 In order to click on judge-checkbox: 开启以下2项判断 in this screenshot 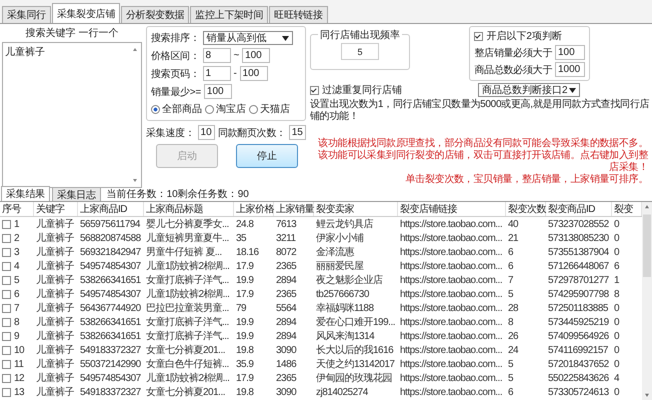, I will do `click(518, 36)`.